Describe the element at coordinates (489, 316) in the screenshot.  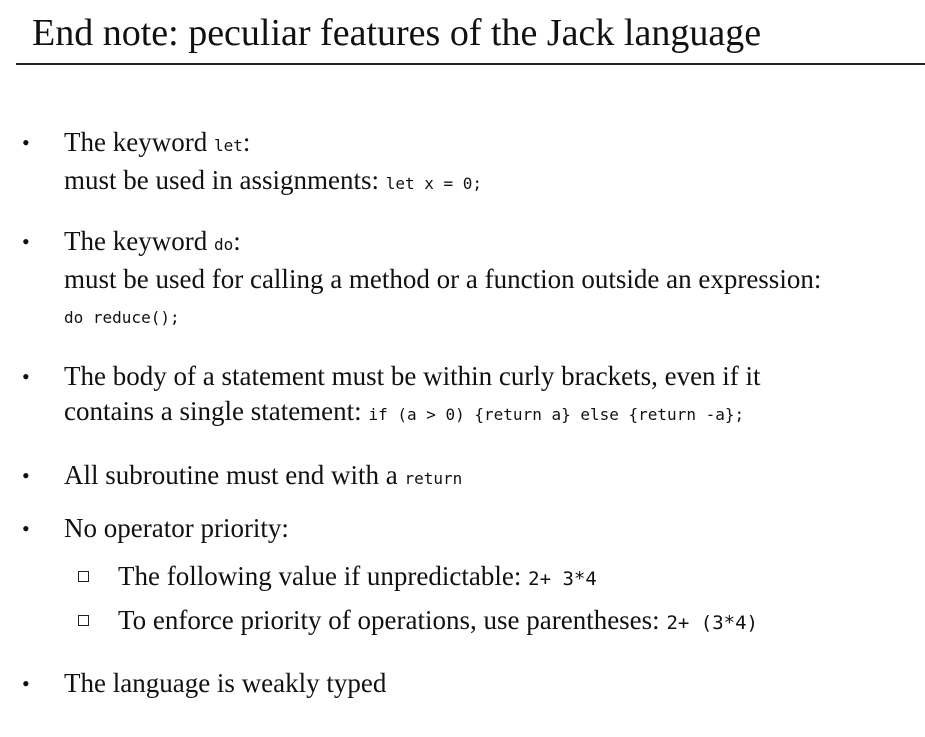
I see `bullet-line: do reduce();` at that location.